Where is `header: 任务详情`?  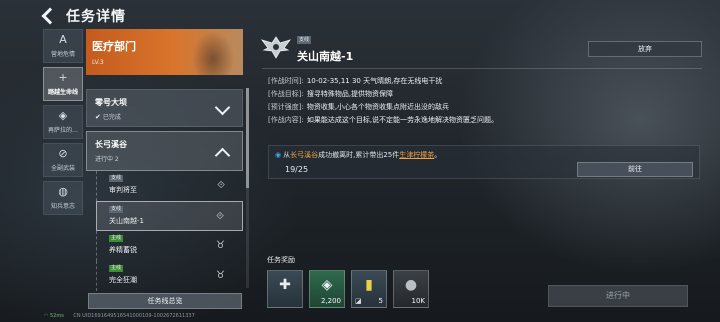
header: 任务详情 is located at coordinates (82, 16).